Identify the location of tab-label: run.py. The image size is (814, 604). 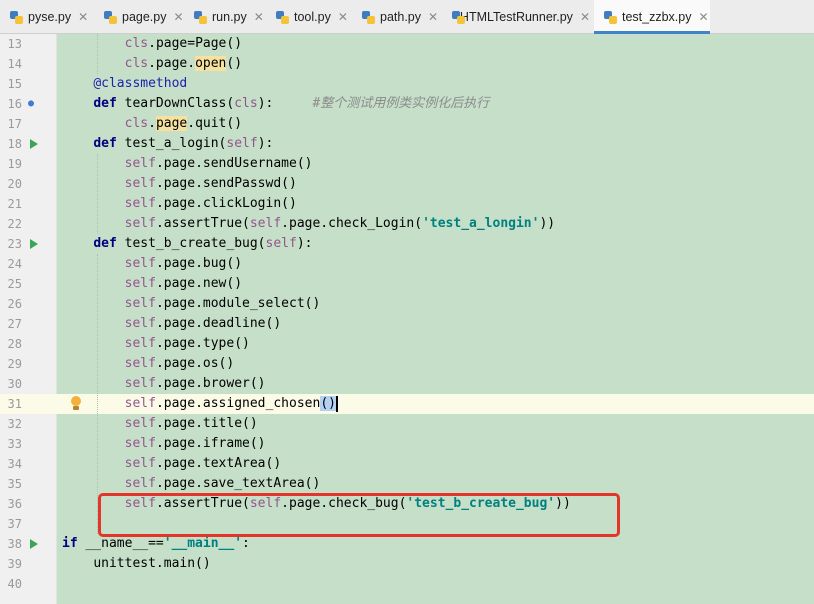
(229, 16).